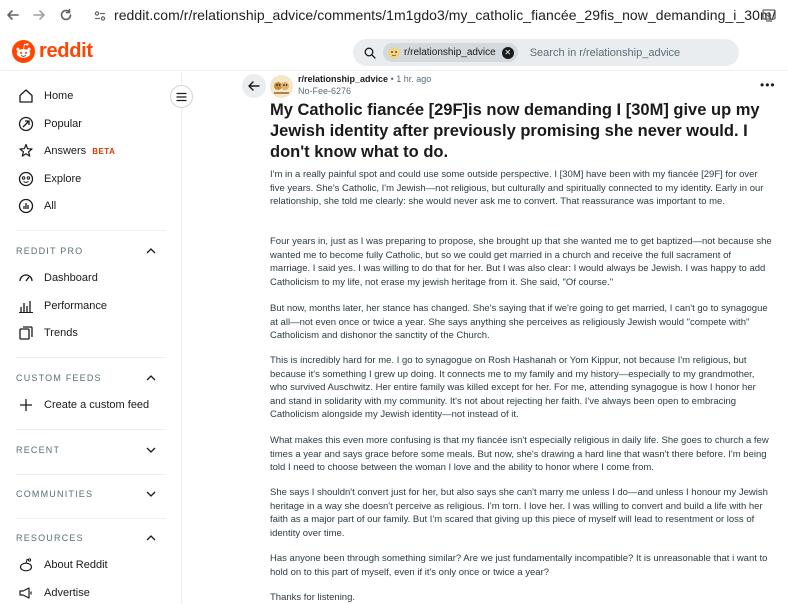 This screenshot has width=788, height=604. What do you see at coordinates (324, 91) in the screenshot?
I see `post-author: No-Fee-6276` at bounding box center [324, 91].